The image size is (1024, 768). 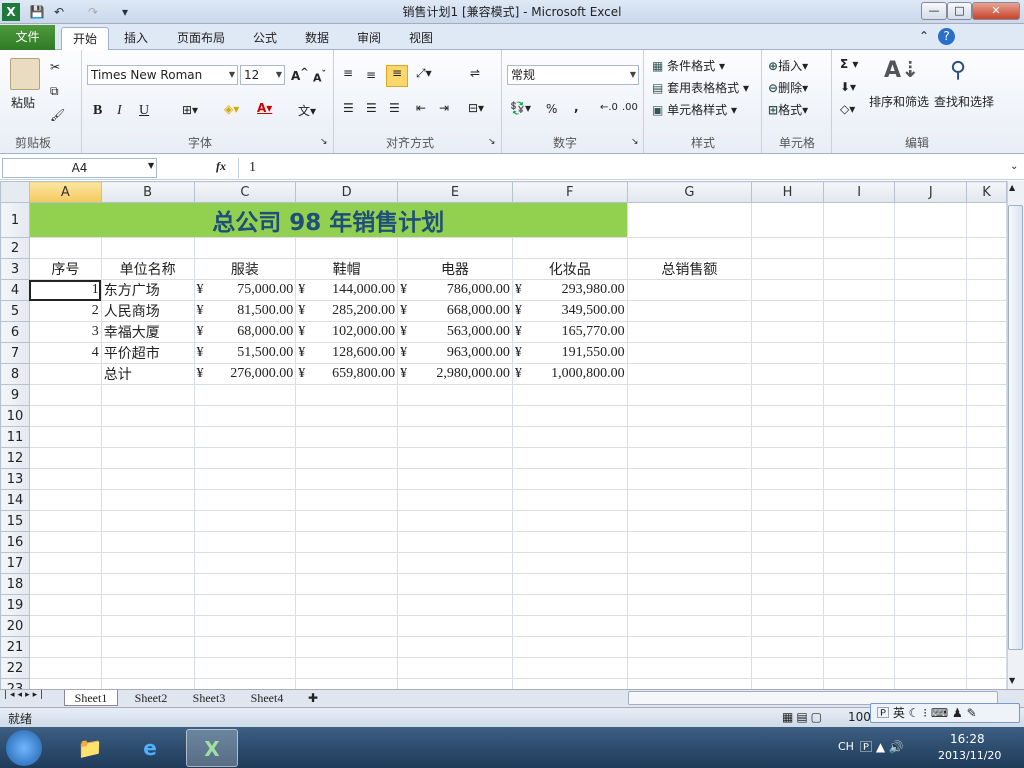 What do you see at coordinates (25, 695) in the screenshot?
I see `sheet-nav-icons: |◂◂▸▸|` at bounding box center [25, 695].